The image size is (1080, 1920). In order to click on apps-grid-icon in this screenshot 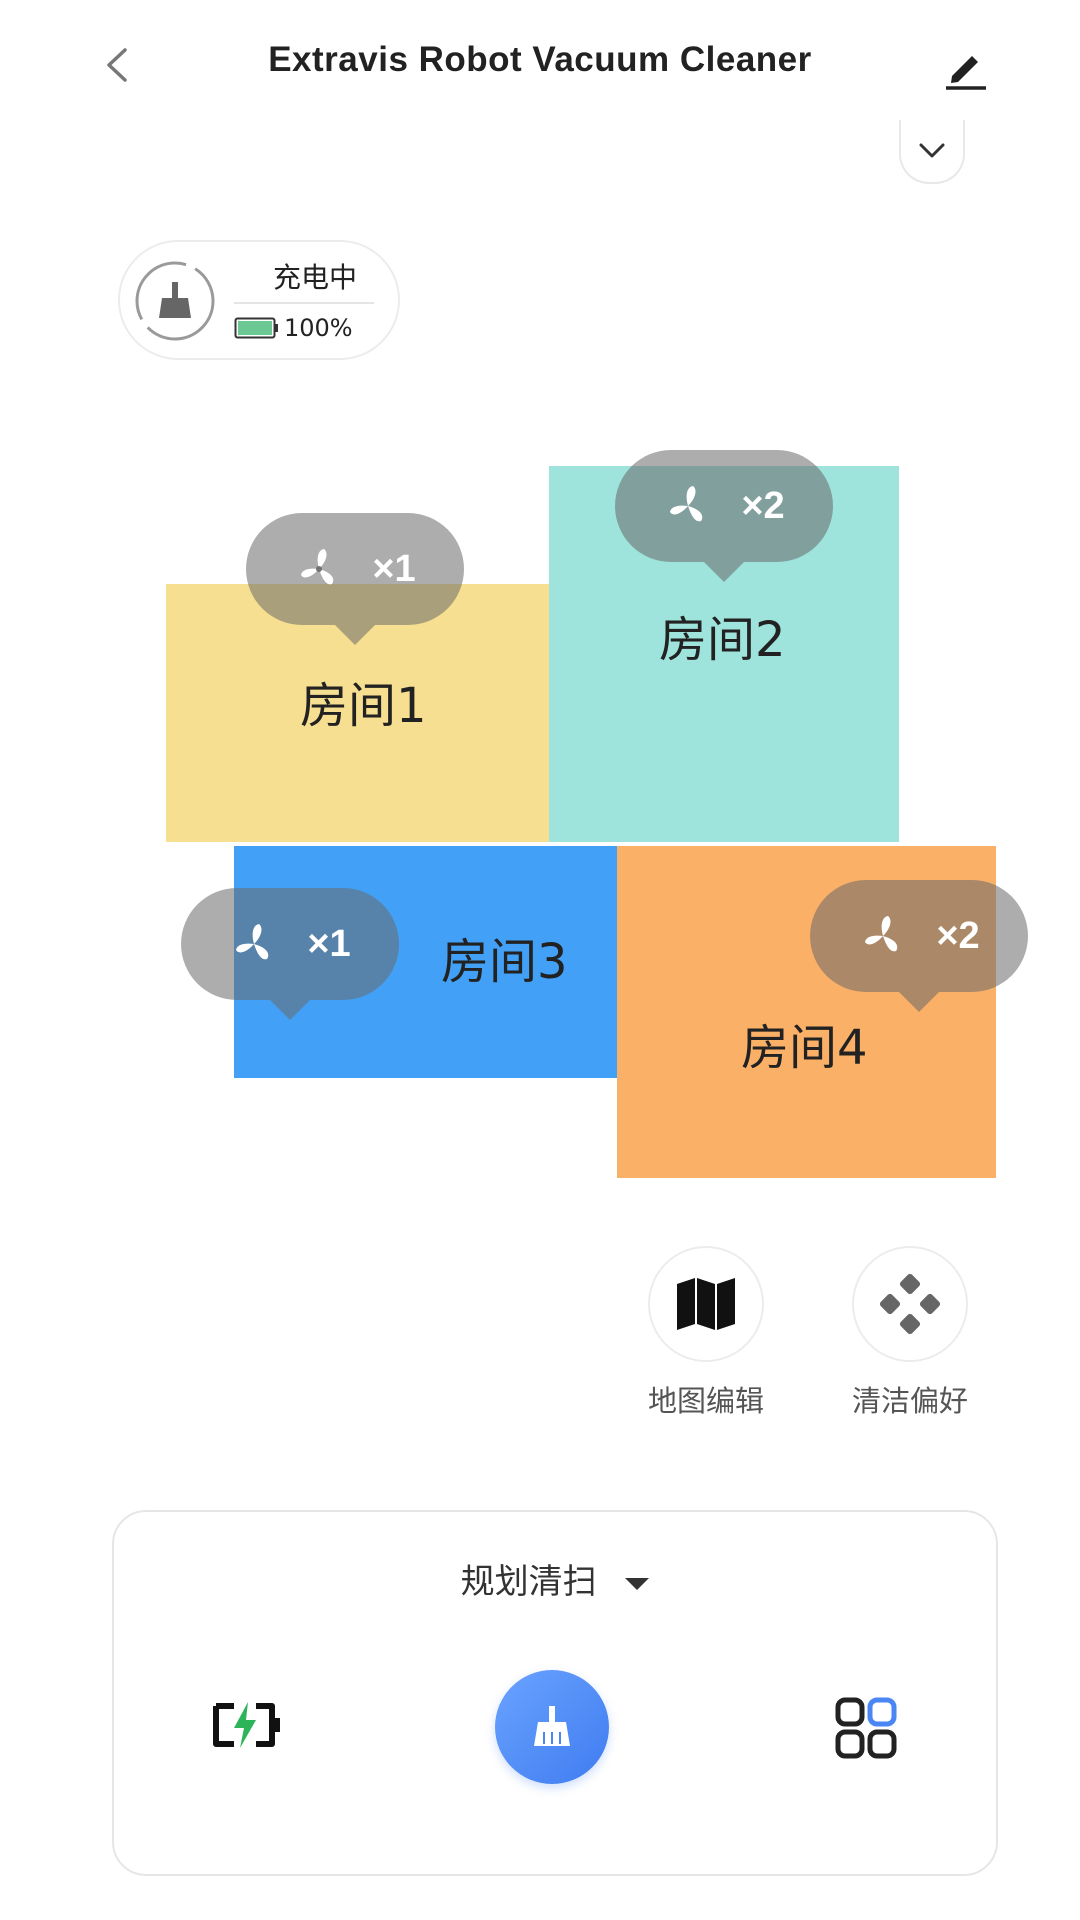, I will do `click(866, 1728)`.